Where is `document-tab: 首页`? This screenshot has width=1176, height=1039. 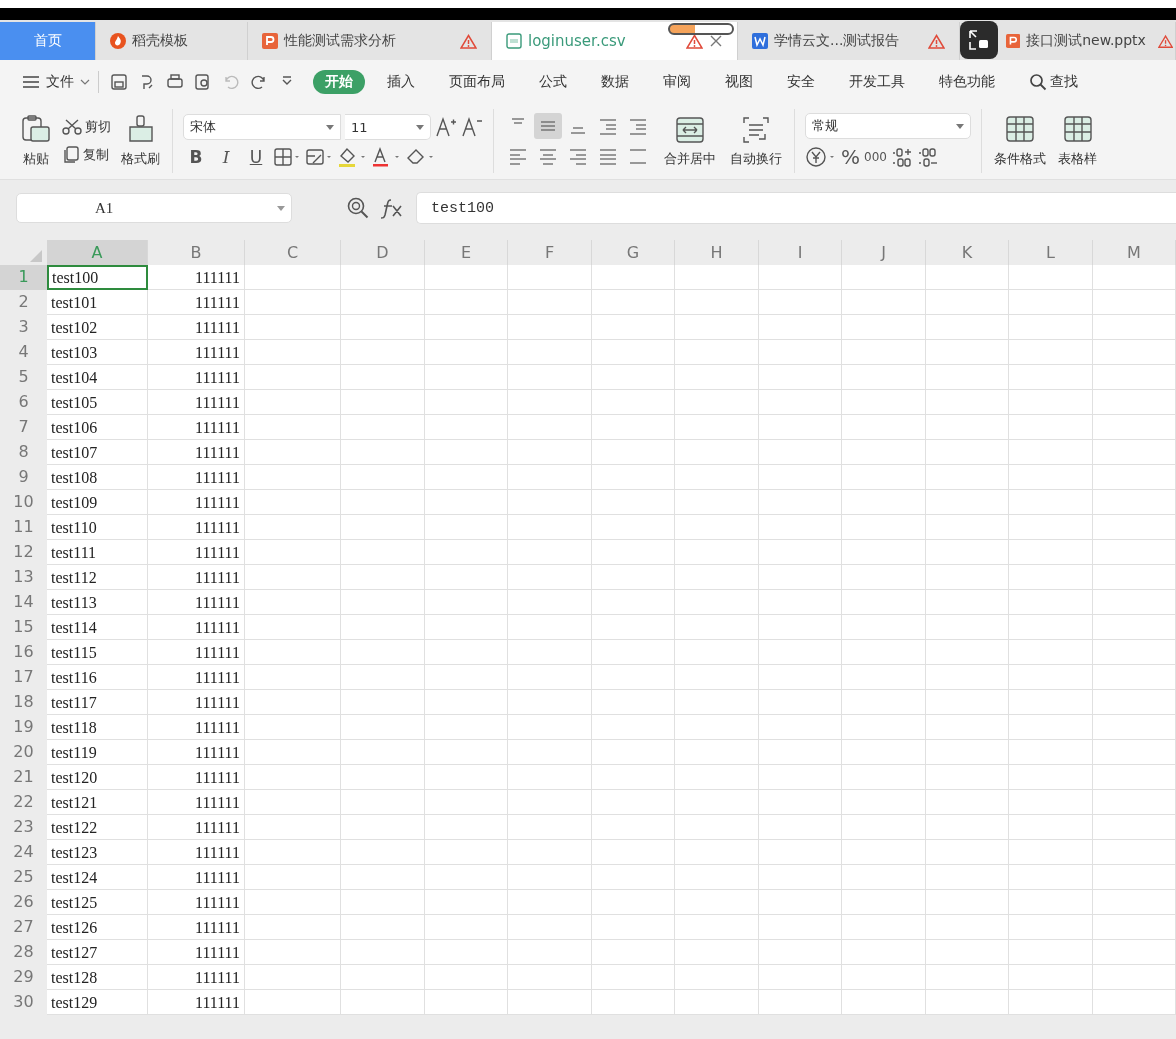 document-tab: 首页 is located at coordinates (48, 41).